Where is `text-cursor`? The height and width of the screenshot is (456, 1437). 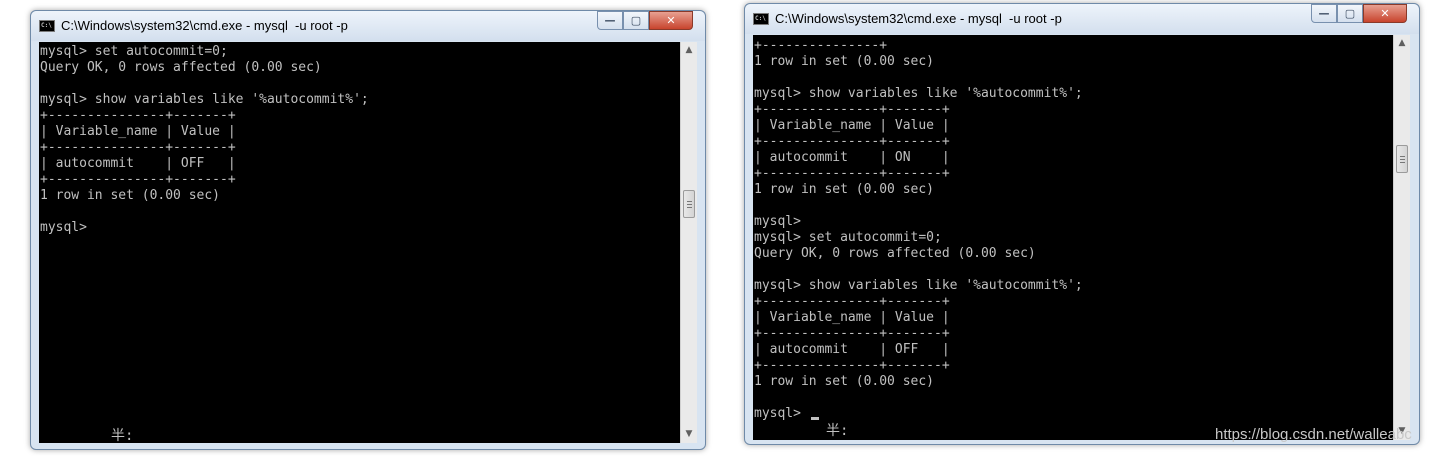 text-cursor is located at coordinates (815, 418).